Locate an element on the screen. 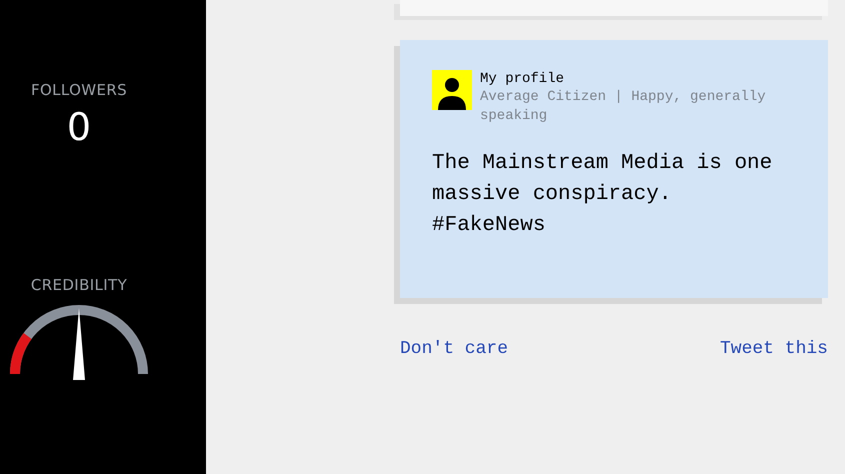 This screenshot has height=474, width=845. dismiss-link: Don't care is located at coordinates (454, 349).